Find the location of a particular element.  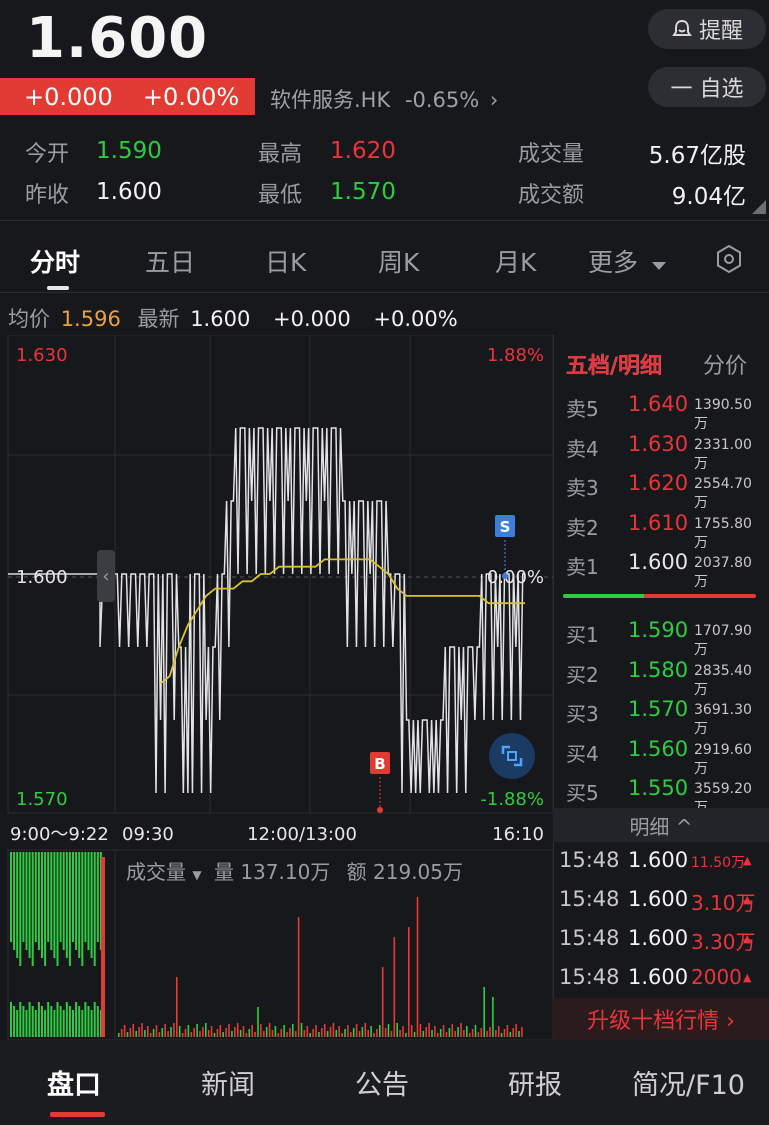

change-badge: +0.000 +0.00% is located at coordinates (127, 96).